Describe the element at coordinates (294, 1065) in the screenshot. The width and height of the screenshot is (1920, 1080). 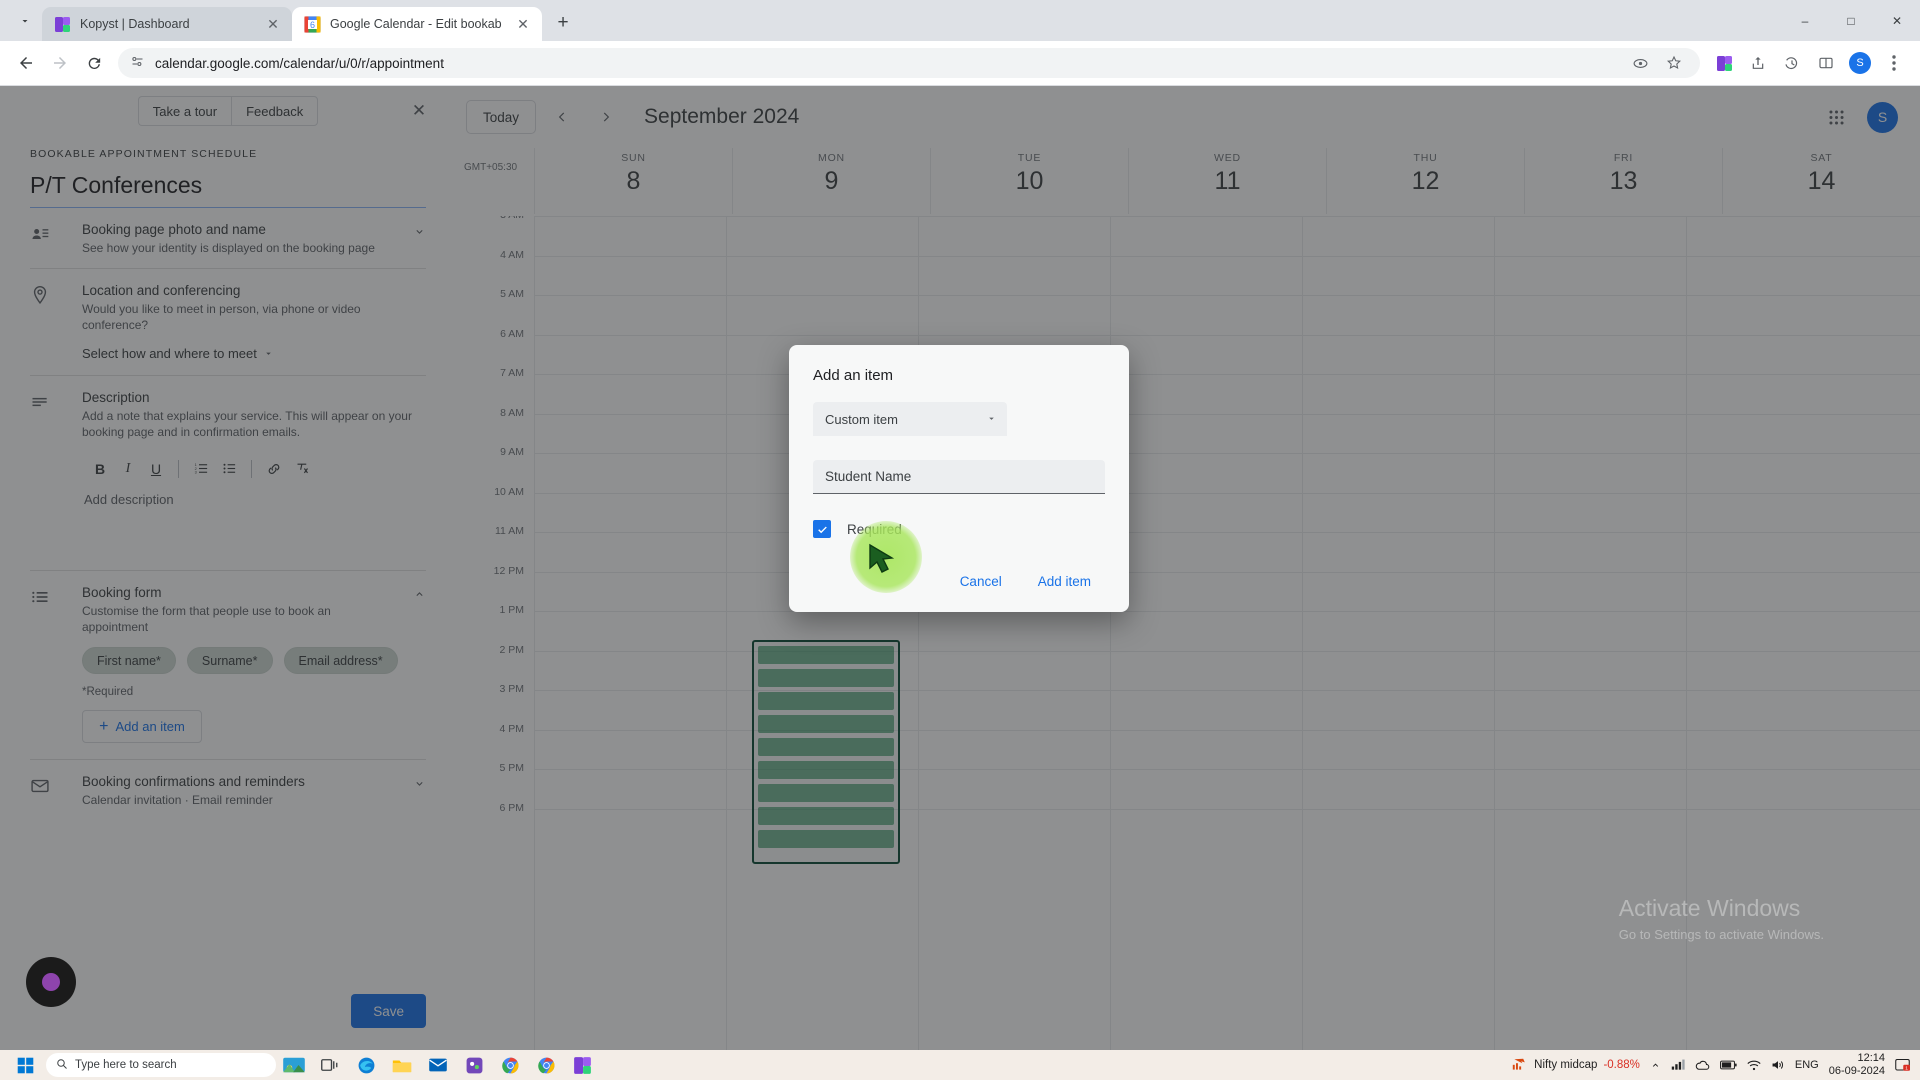
I see `cortana-icon` at that location.